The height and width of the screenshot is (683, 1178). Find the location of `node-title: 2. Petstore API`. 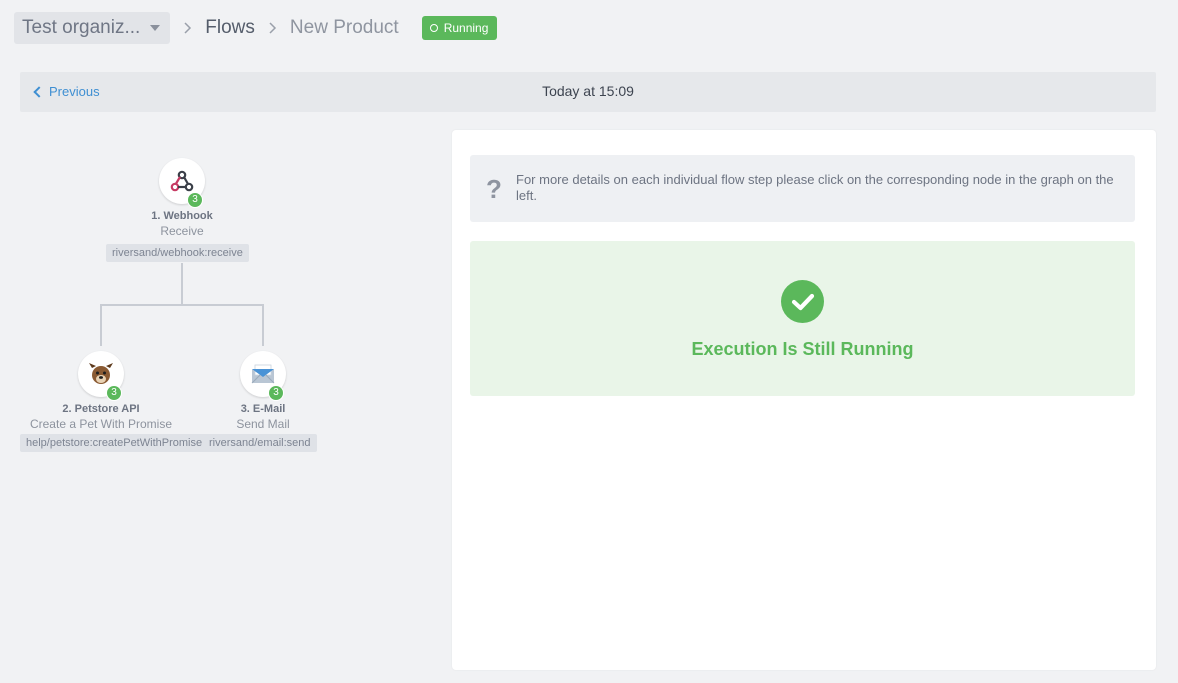

node-title: 2. Petstore API is located at coordinates (101, 409).